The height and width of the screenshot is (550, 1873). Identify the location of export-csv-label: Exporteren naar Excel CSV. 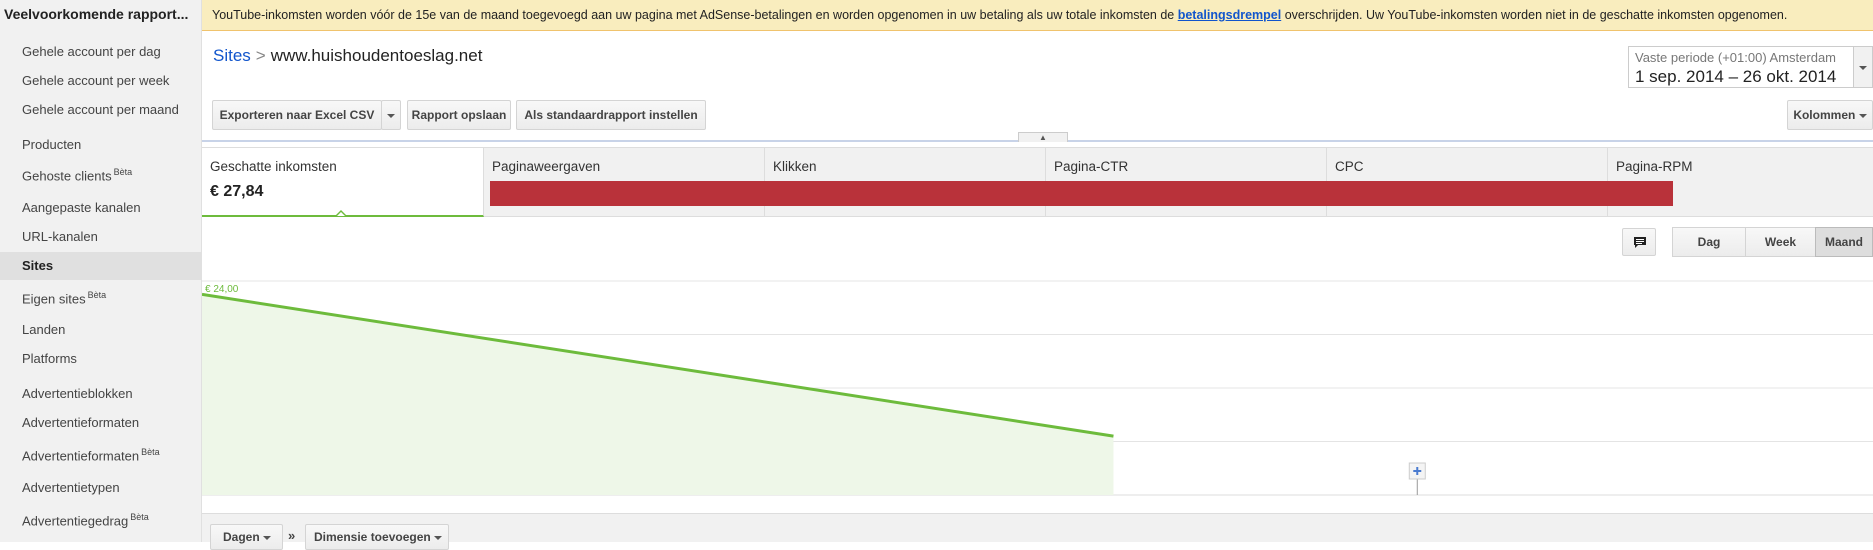
(297, 115).